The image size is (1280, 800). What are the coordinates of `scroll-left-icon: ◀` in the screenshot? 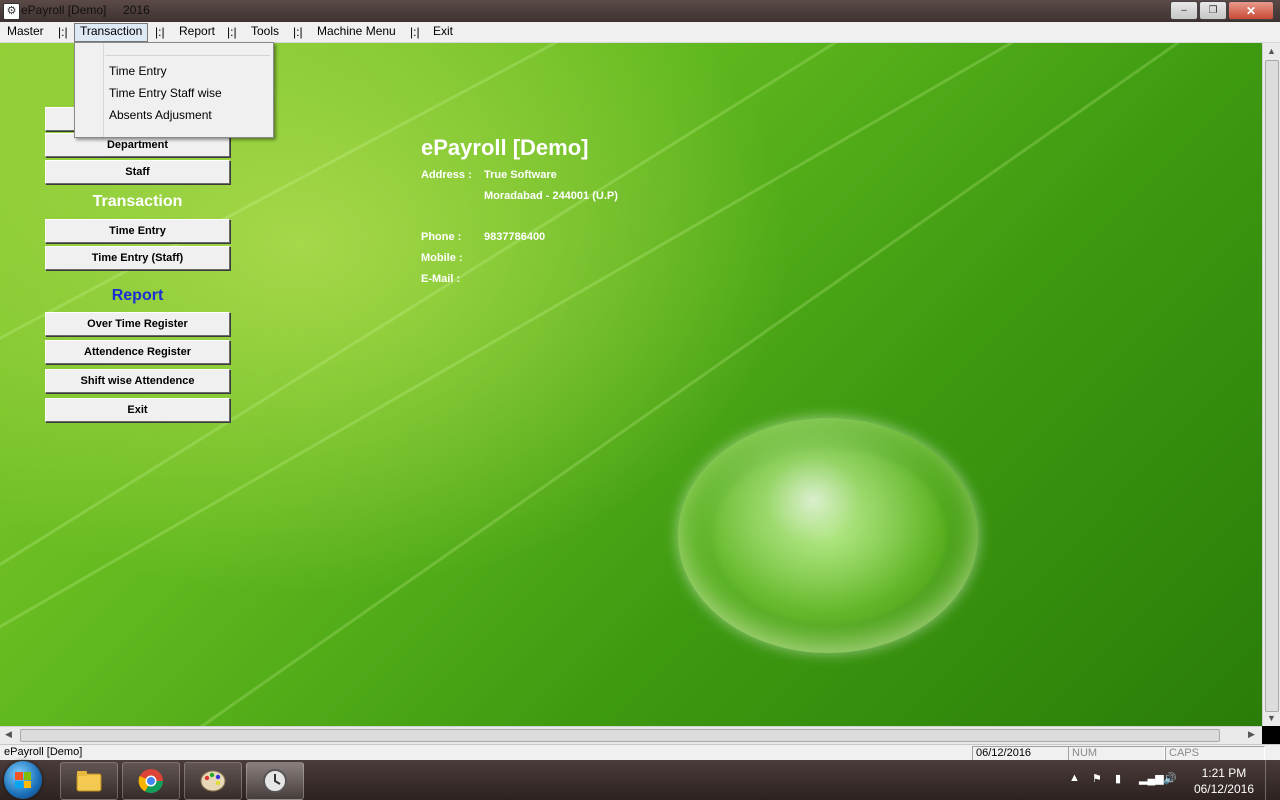 It's located at (8, 734).